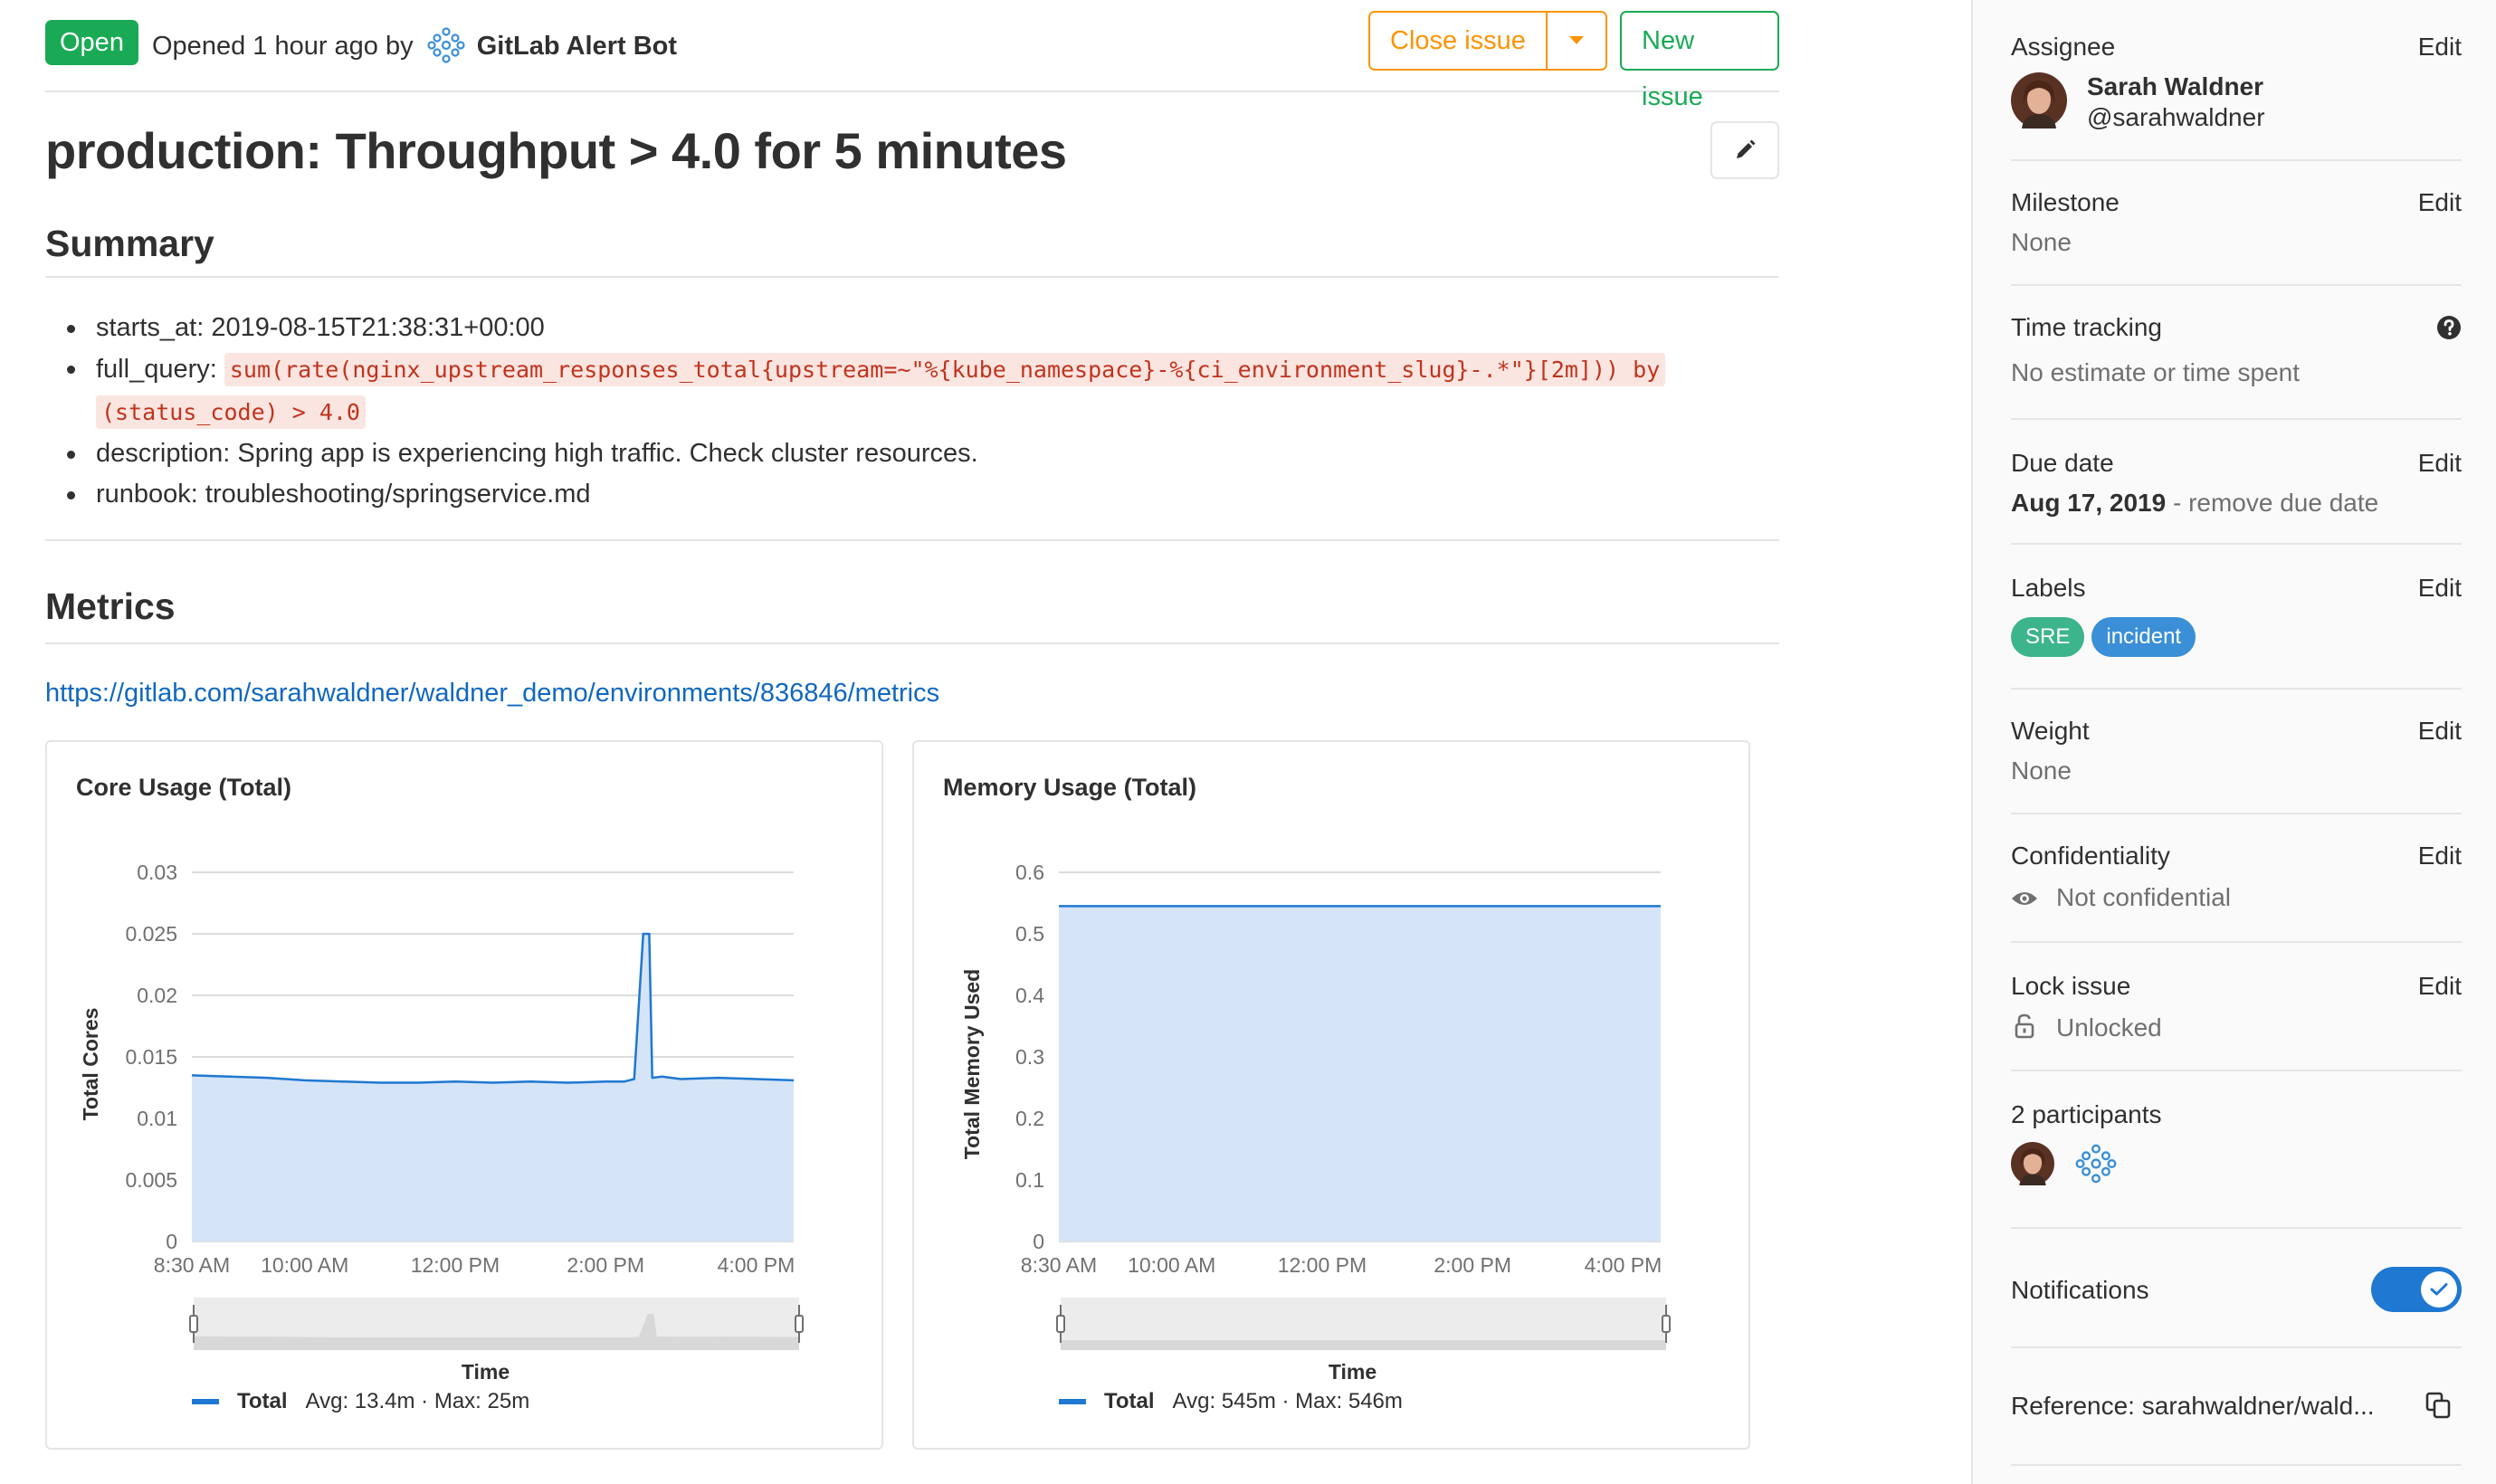 The image size is (2496, 1484). I want to click on series-area, so click(1360, 1073).